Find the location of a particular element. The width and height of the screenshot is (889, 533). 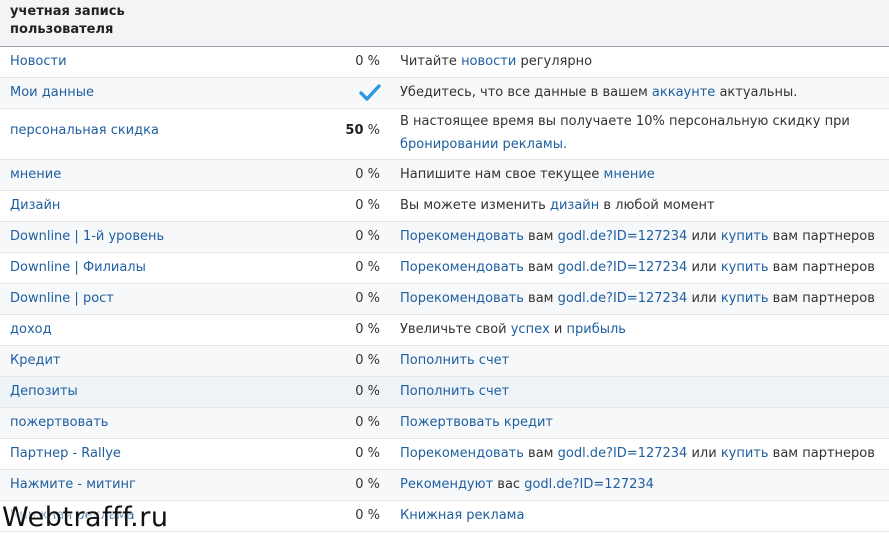

header-title: учетная запись пользователя is located at coordinates (67, 20).